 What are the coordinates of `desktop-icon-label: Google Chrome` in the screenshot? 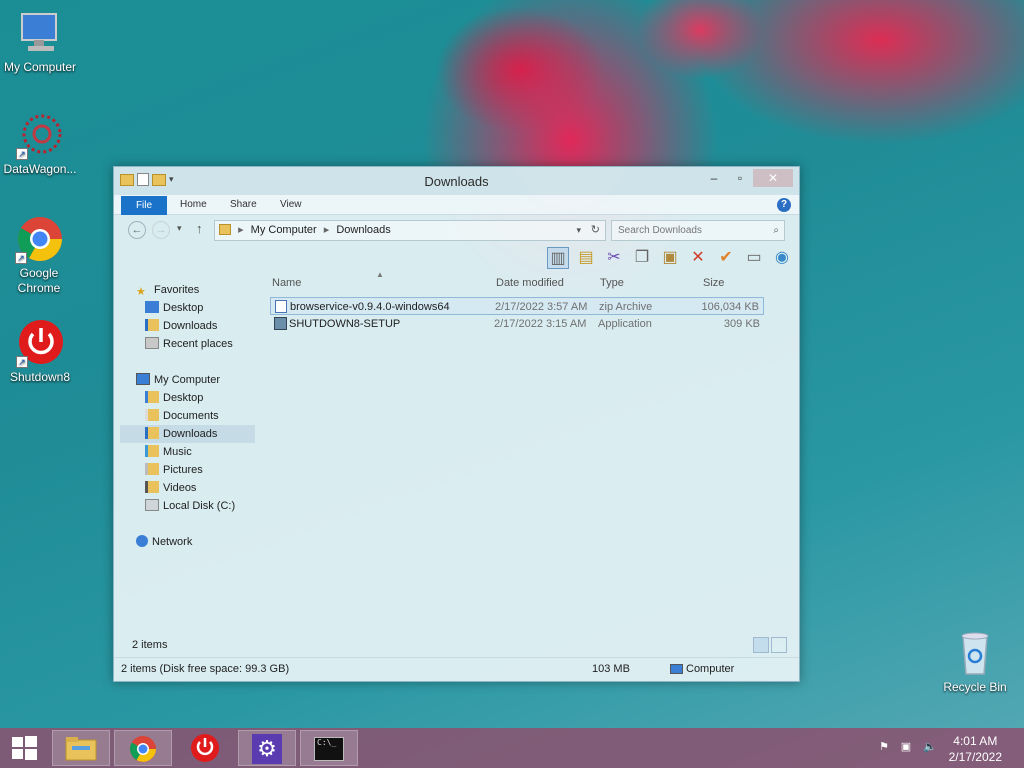 It's located at (39, 280).